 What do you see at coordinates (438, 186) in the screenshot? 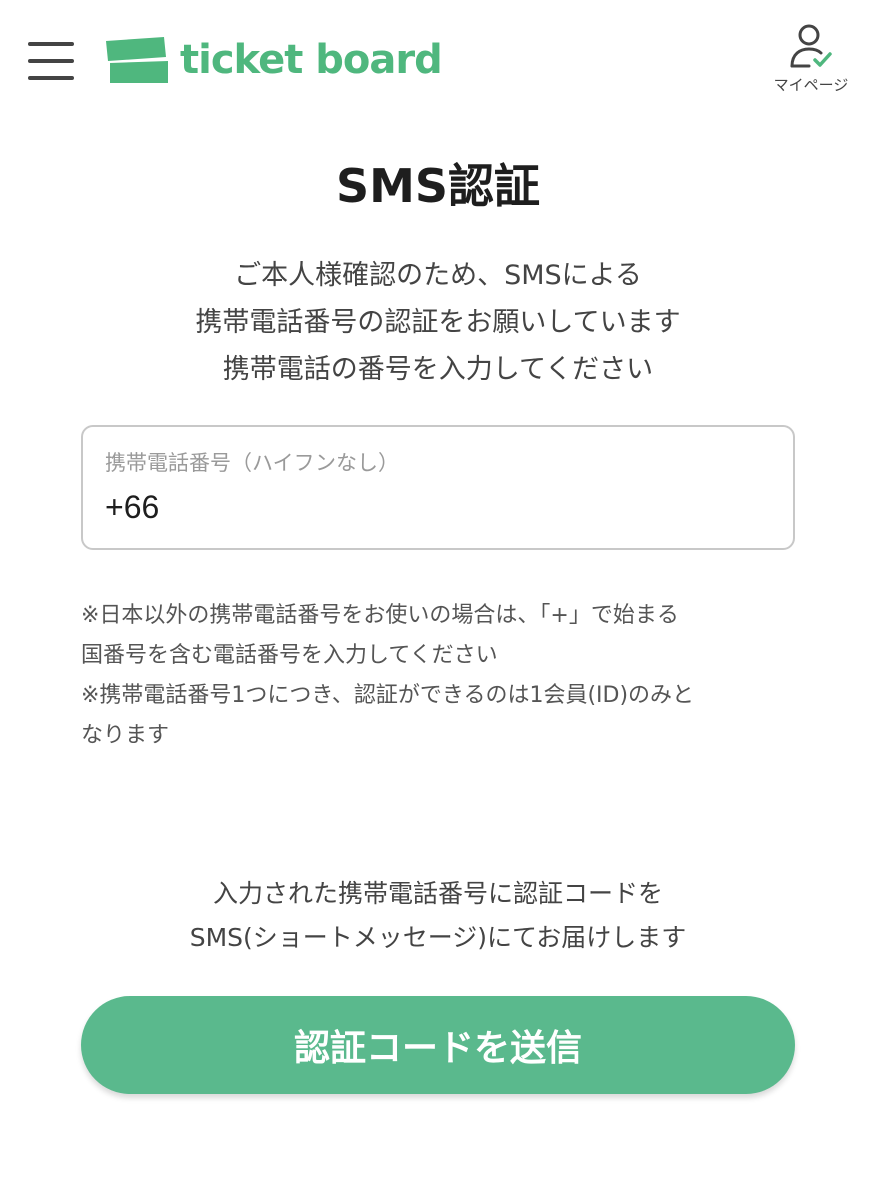
I see `page-title: SMS認証` at bounding box center [438, 186].